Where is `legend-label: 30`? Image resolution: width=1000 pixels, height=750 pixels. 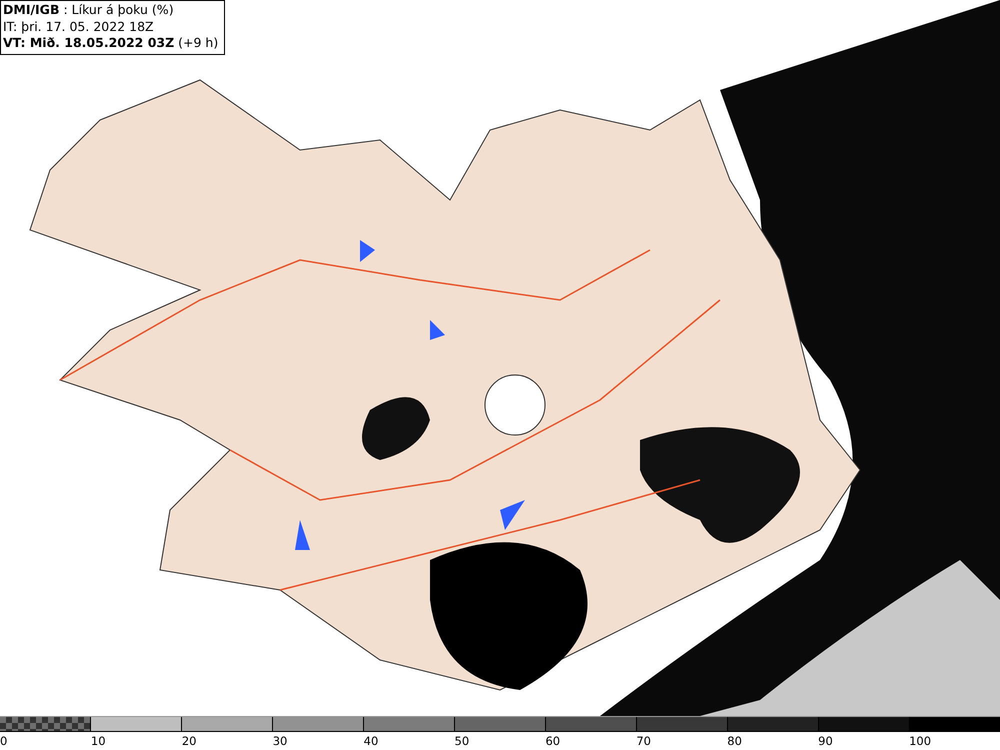 legend-label: 30 is located at coordinates (280, 741).